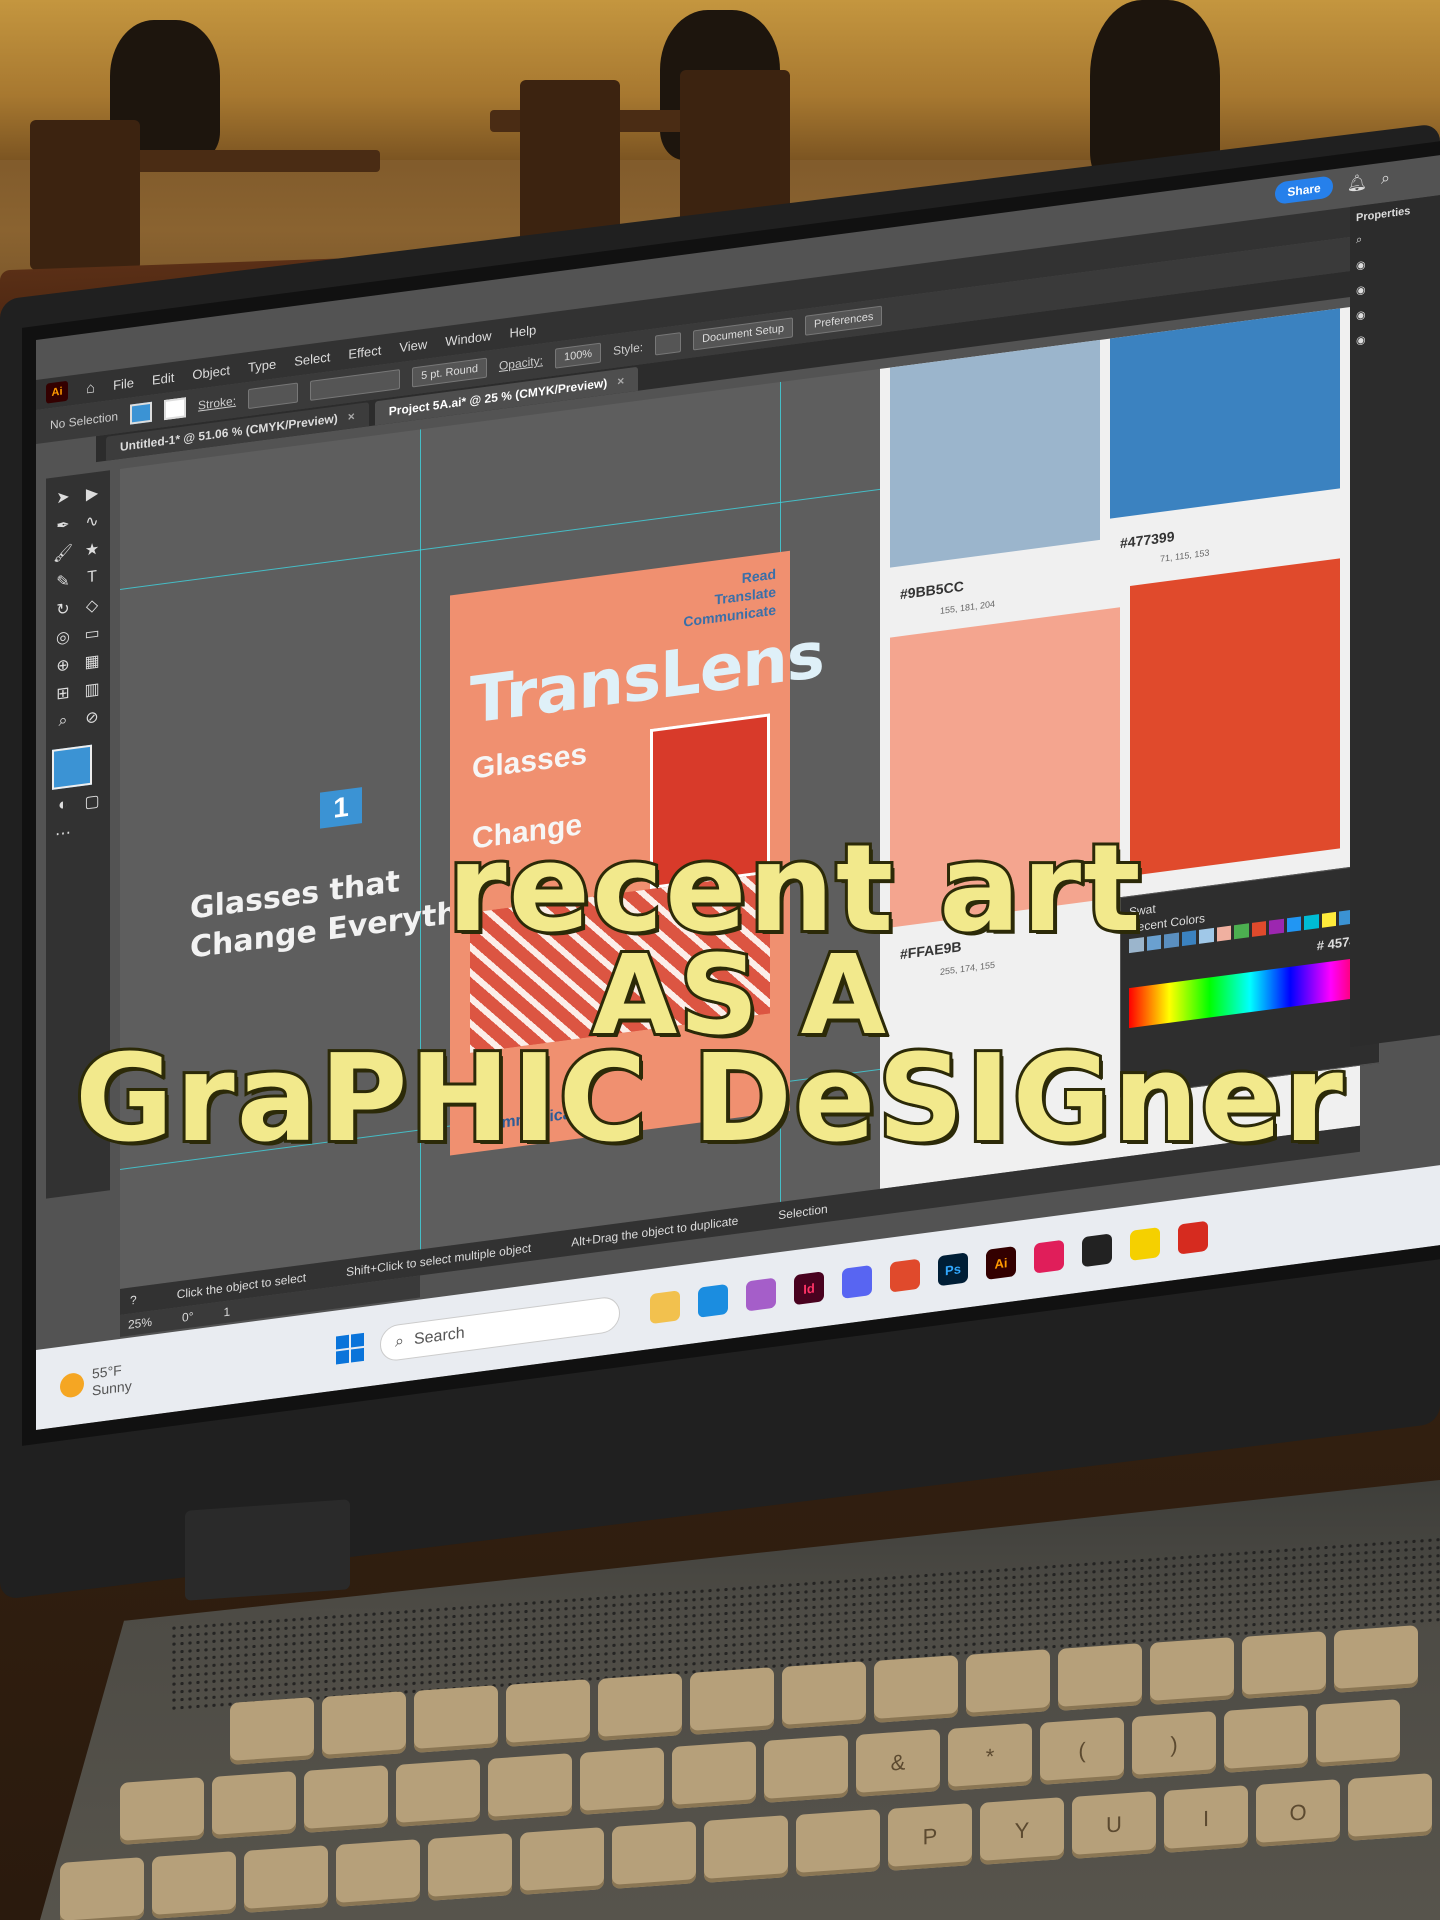 This screenshot has height=1920, width=1440. What do you see at coordinates (1145, 1244) in the screenshot?
I see `sticky-icon` at bounding box center [1145, 1244].